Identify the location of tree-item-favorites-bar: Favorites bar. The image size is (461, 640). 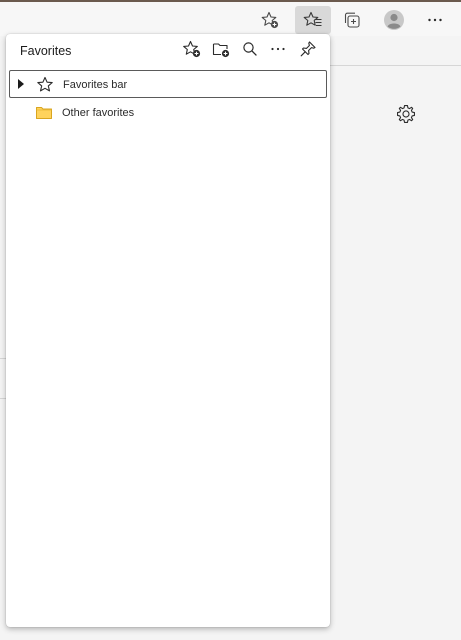
(168, 84).